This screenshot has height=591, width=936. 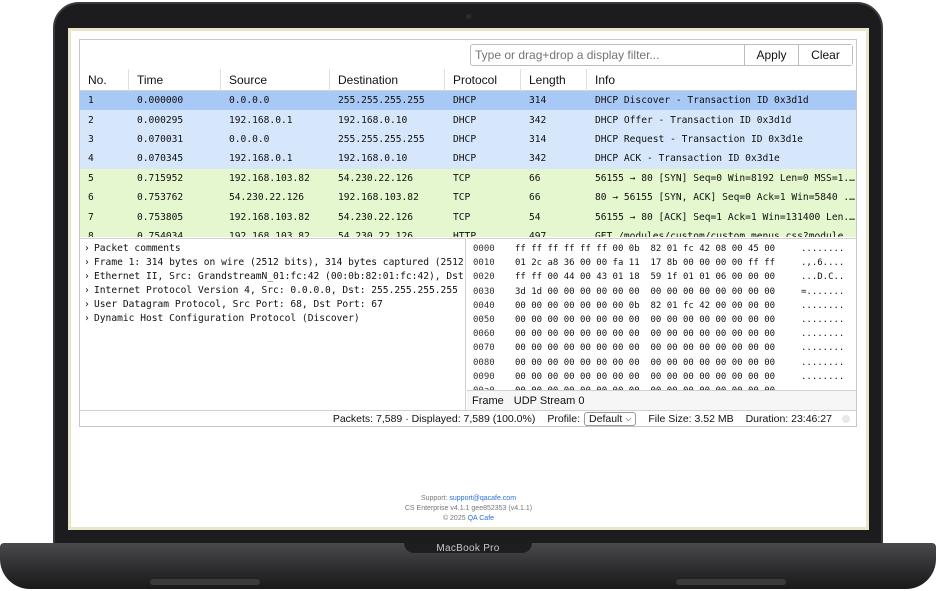 I want to click on tab-udp-stream: UDP Stream 0, so click(x=549, y=401).